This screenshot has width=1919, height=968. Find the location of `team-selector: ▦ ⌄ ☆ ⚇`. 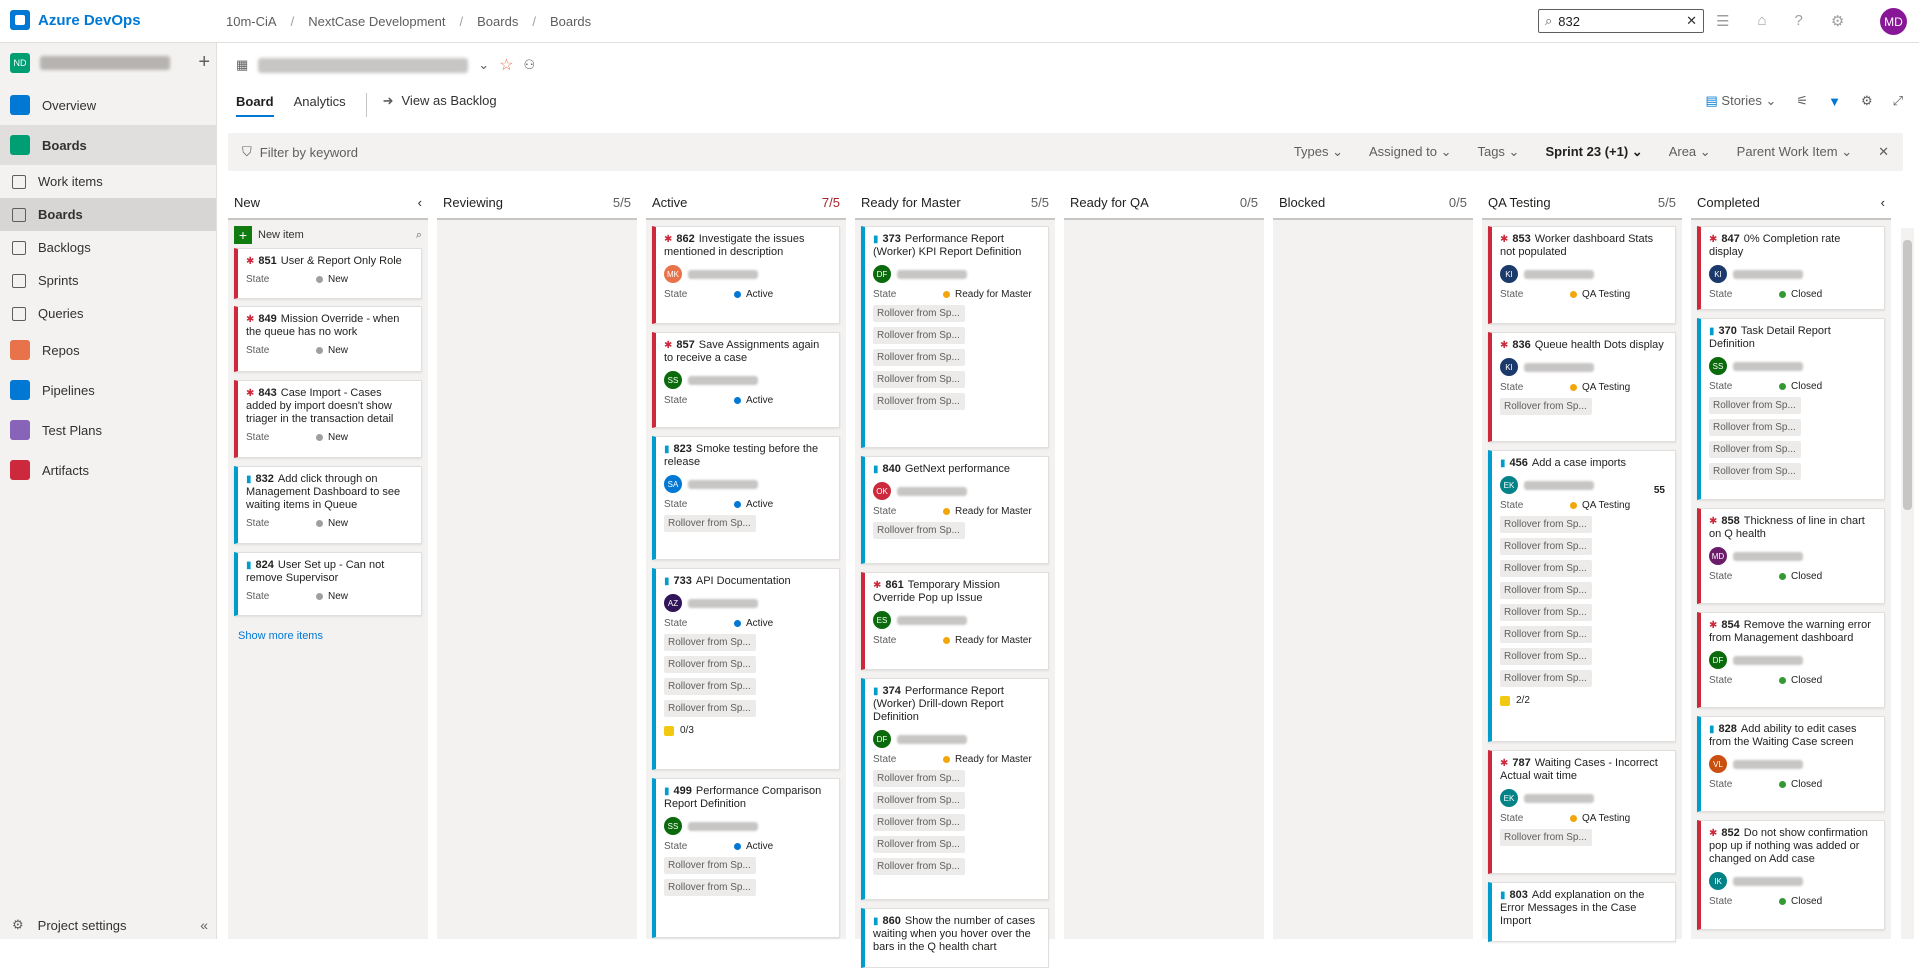

team-selector: ▦ ⌄ ☆ ⚇ is located at coordinates (385, 65).